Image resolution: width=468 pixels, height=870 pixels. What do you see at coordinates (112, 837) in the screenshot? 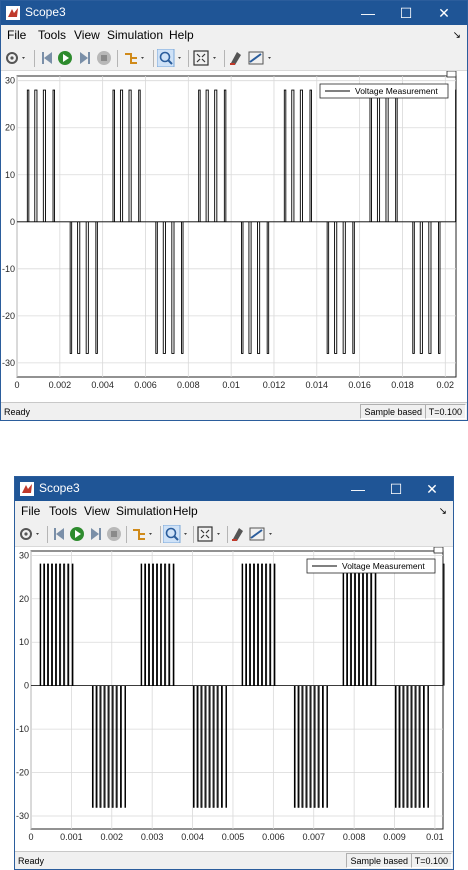
I see `x-tick-label: 0.002` at bounding box center [112, 837].